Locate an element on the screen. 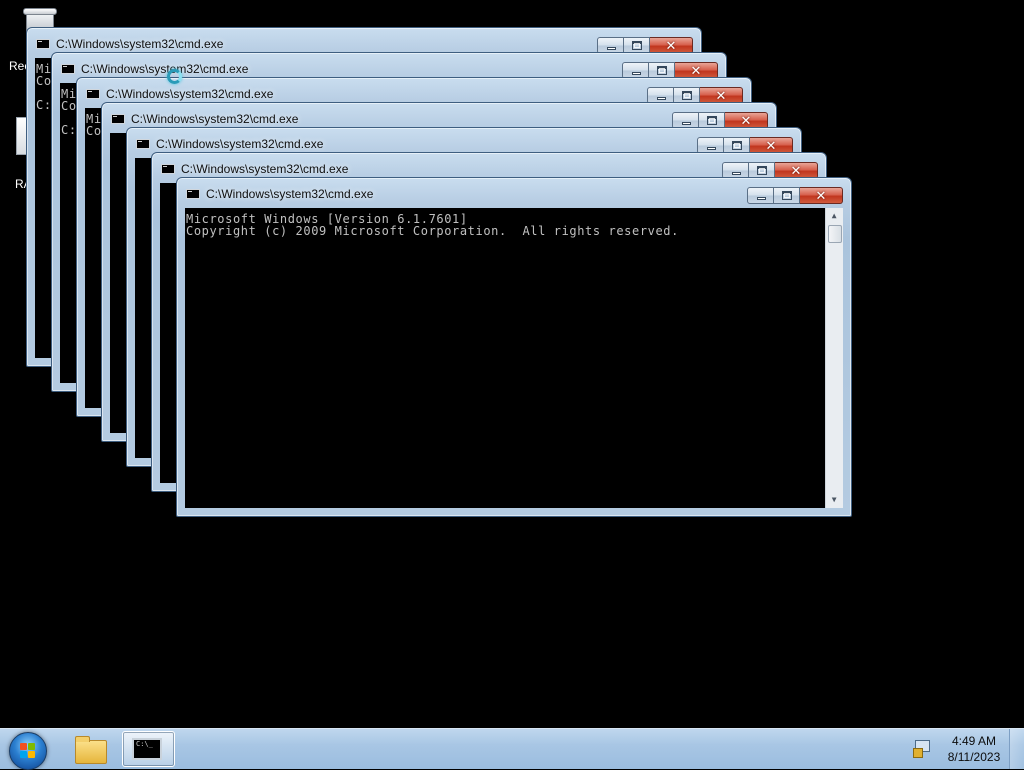 The height and width of the screenshot is (770, 1024). scroll-up-icon: ▲ is located at coordinates (834, 216).